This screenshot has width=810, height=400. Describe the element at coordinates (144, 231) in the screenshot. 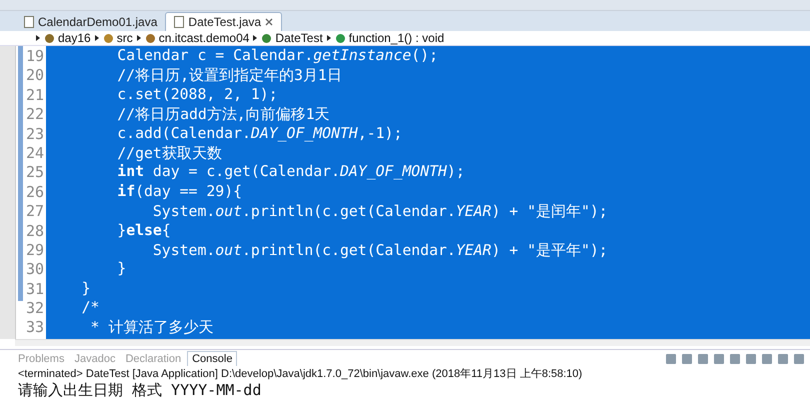

I see `code-line: }else{` at that location.